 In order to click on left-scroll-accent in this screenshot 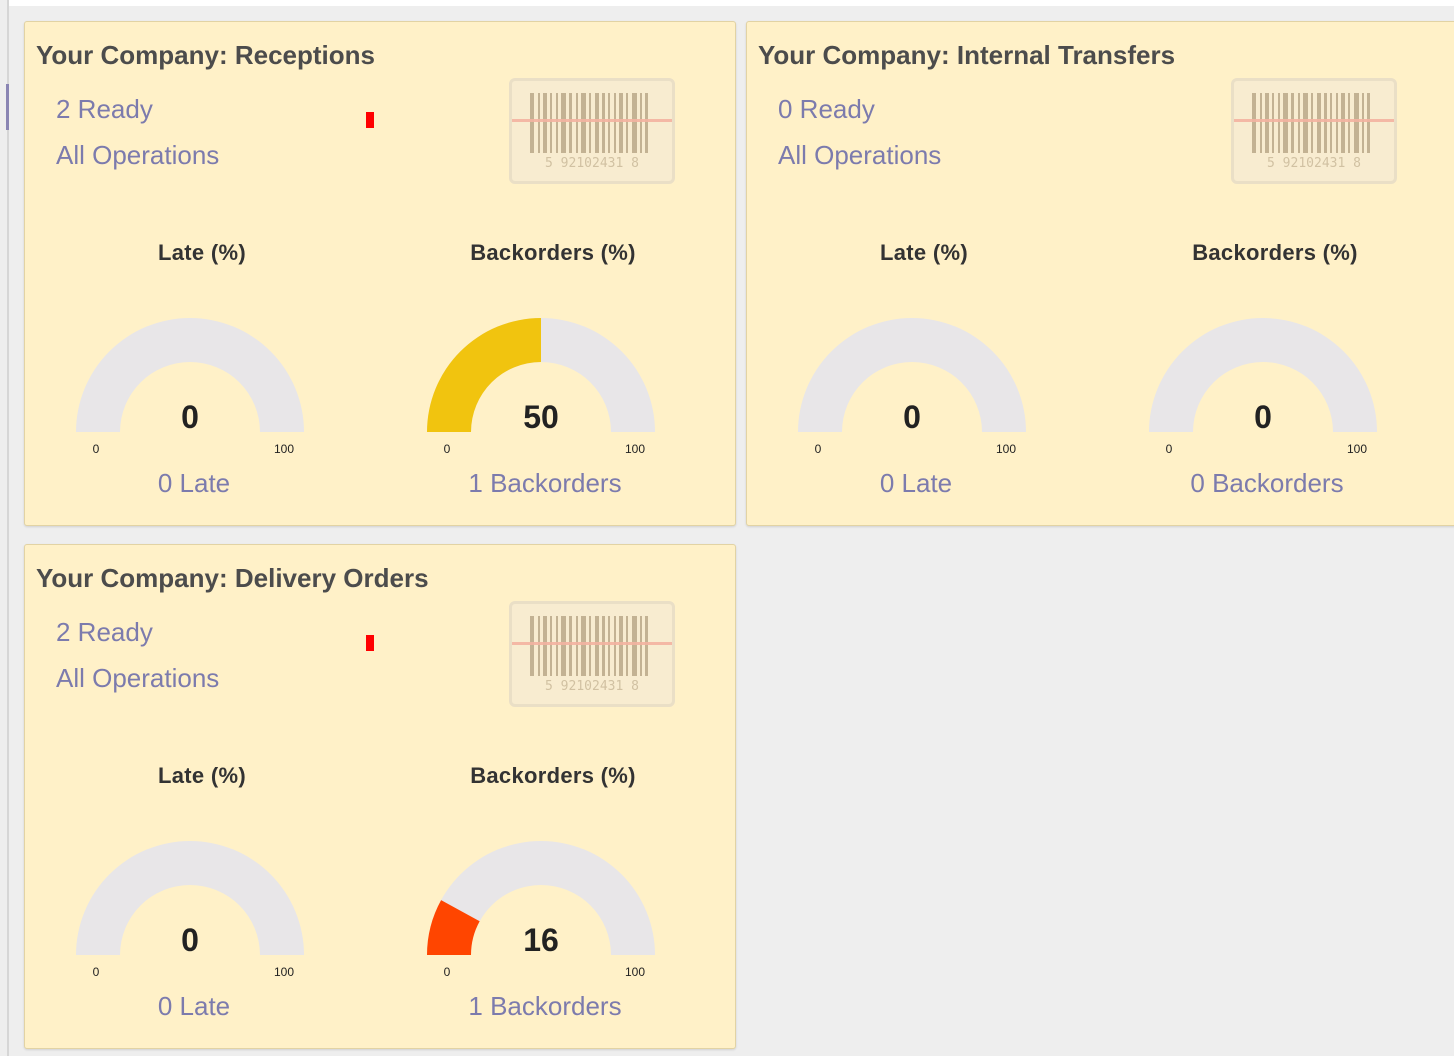, I will do `click(7, 107)`.